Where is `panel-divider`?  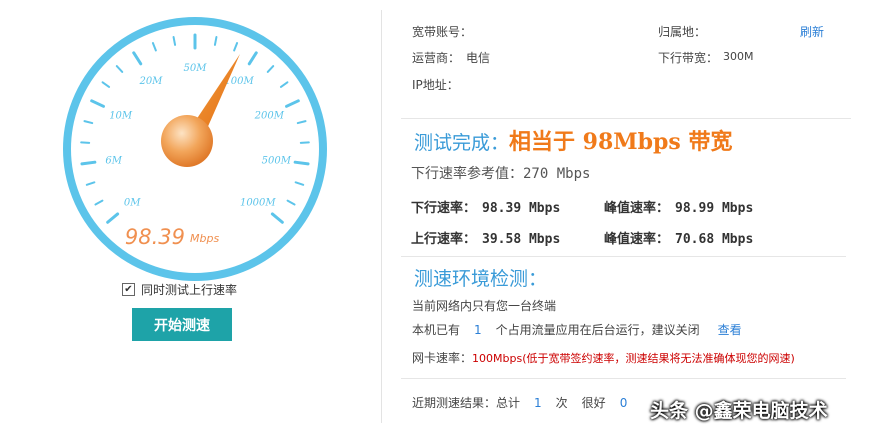 panel-divider is located at coordinates (381, 216).